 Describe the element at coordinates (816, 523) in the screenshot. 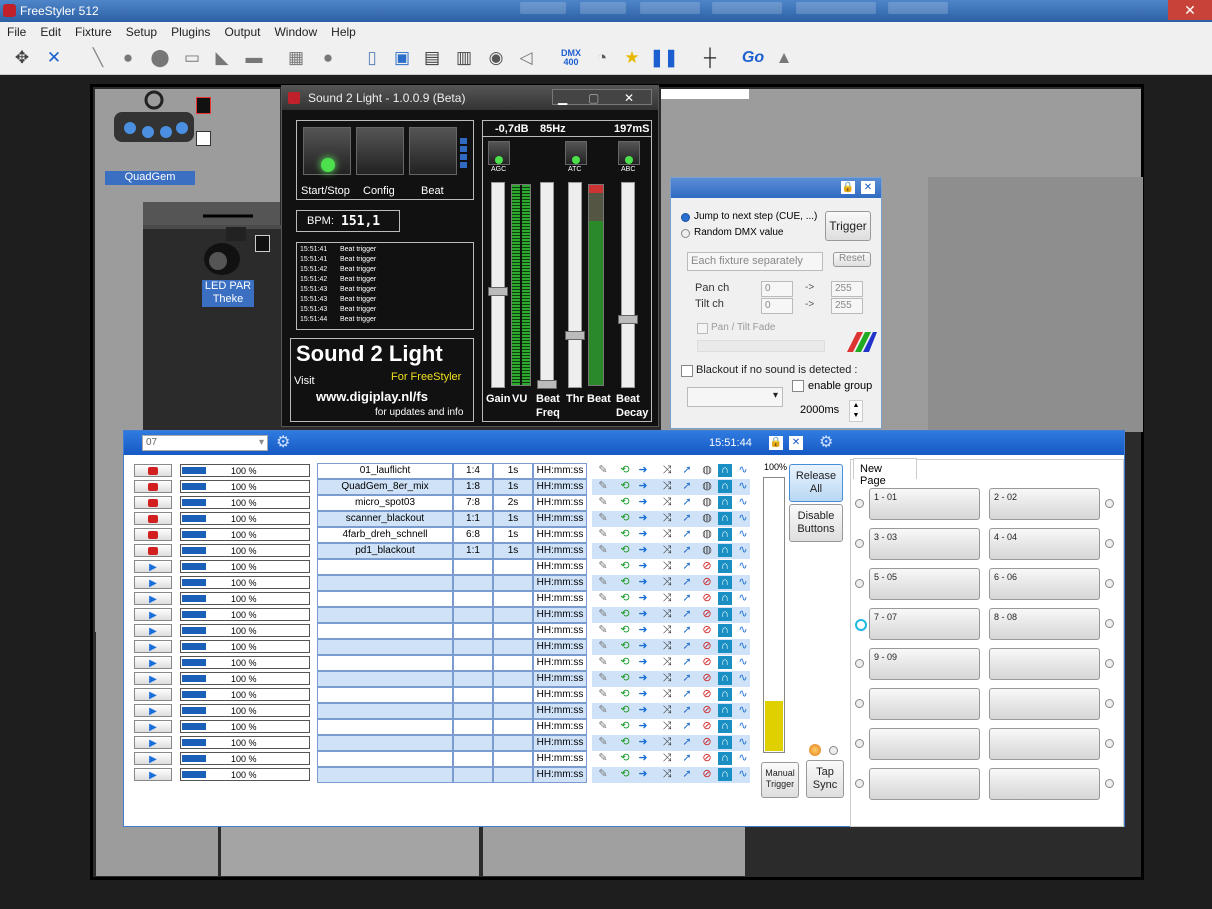

I see `disable-buttons-button: Disable Buttons` at that location.